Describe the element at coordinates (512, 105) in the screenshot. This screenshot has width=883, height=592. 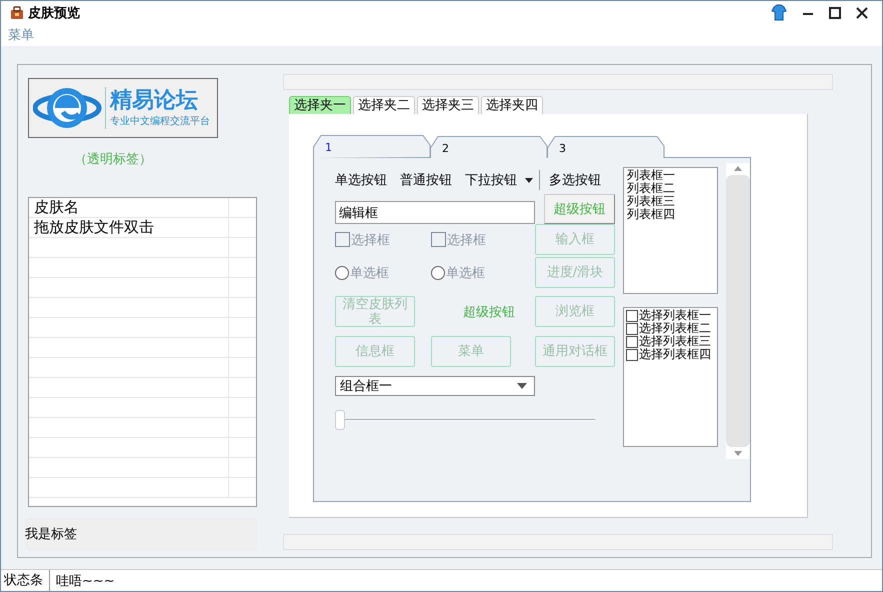
I see `tab: 选择夹四` at that location.